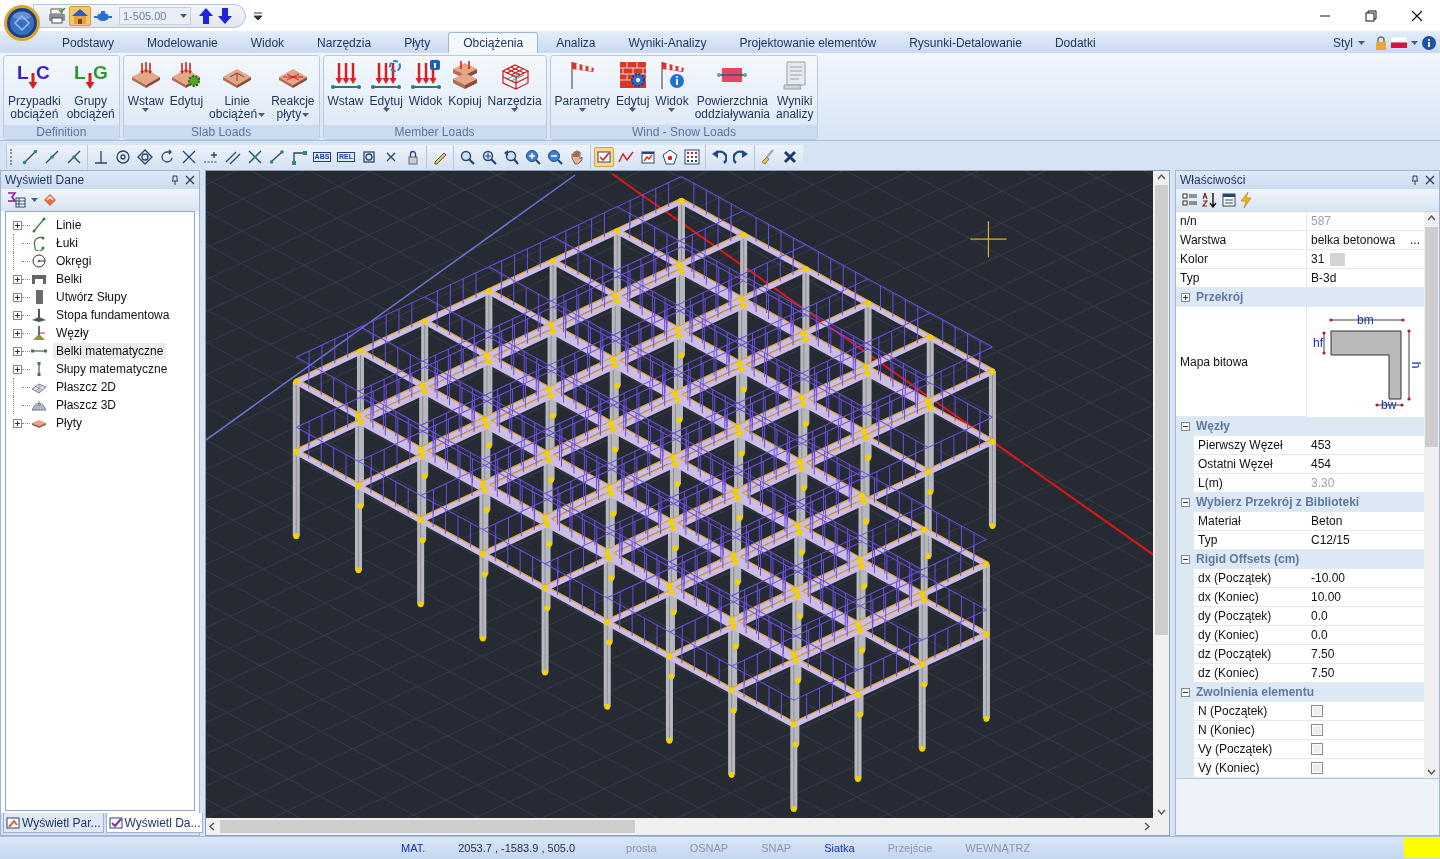 The width and height of the screenshot is (1440, 859). Describe the element at coordinates (1210, 200) in the screenshot. I see `sort-alphabetical-icon` at that location.